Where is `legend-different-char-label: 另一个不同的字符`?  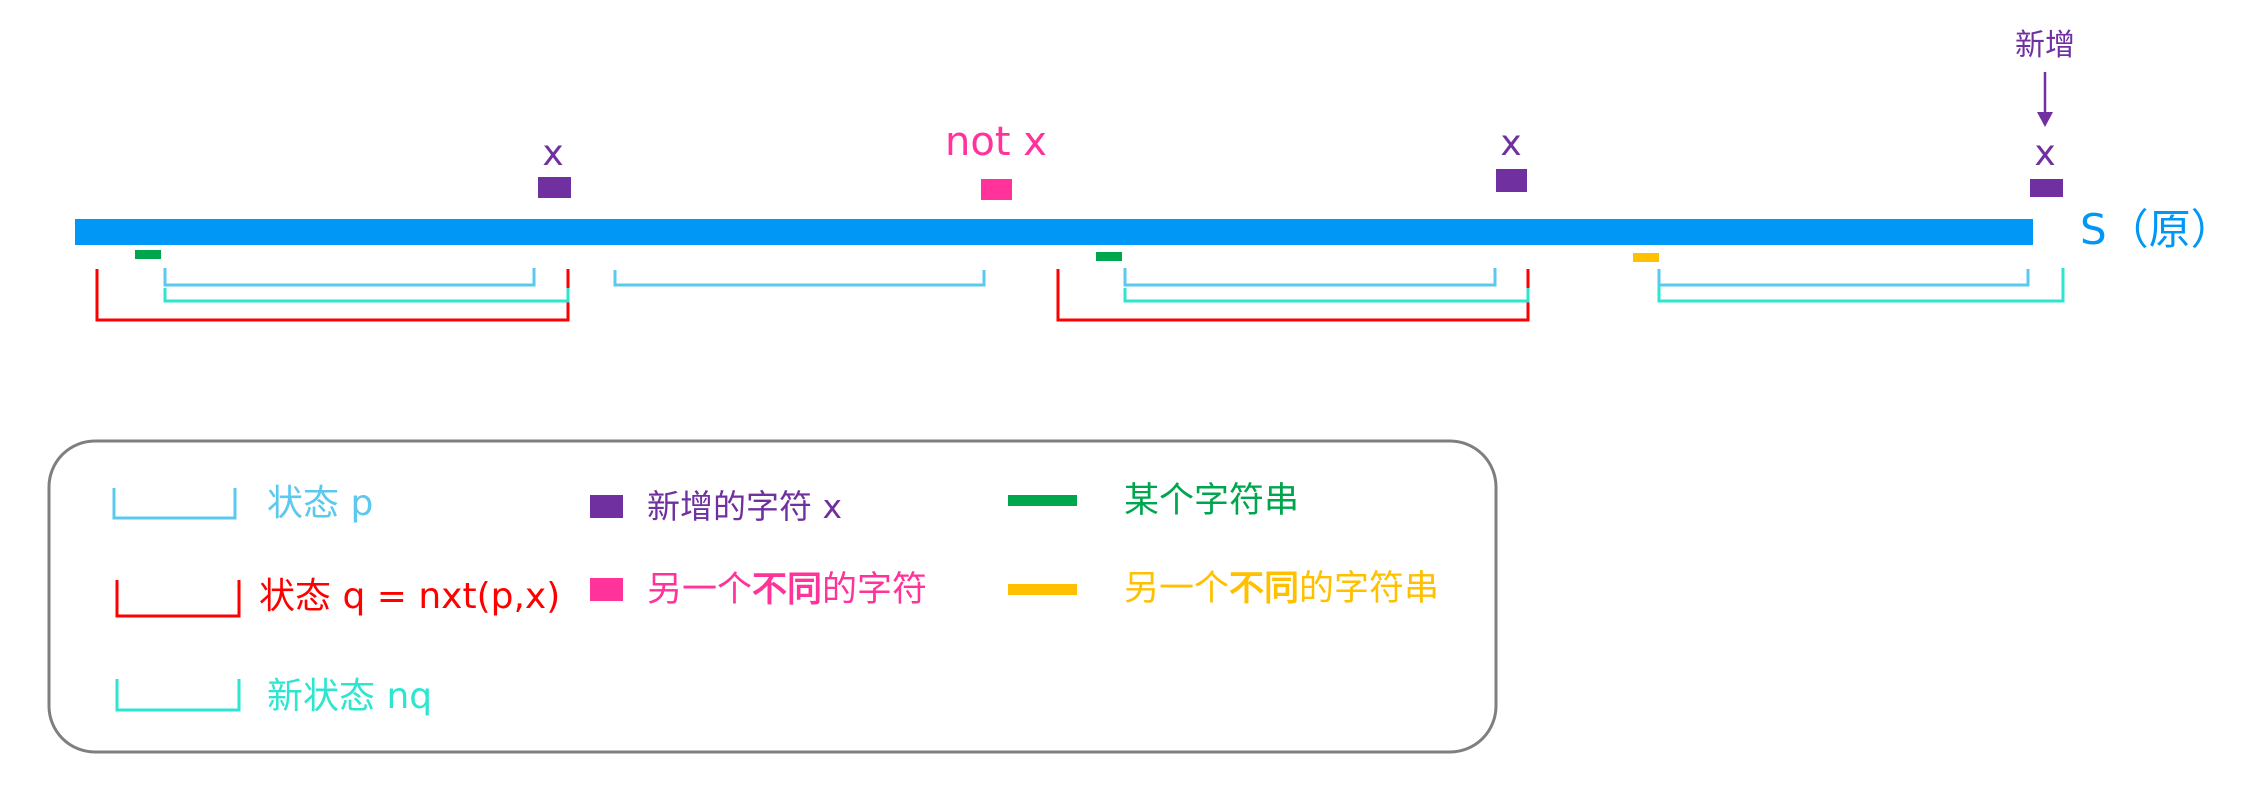
legend-different-char-label: 另一个不同的字符 is located at coordinates (787, 590).